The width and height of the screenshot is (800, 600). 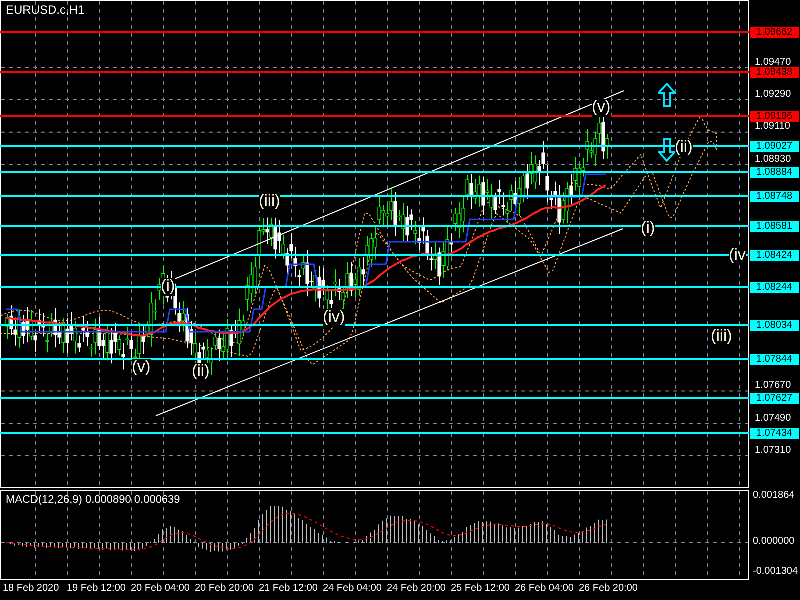 I want to click on price-level-label: 1.07434, so click(x=774, y=433).